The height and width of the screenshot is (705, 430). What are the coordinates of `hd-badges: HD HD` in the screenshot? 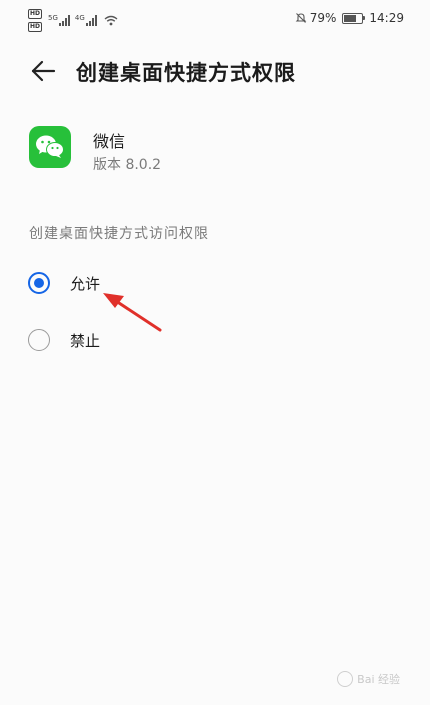 It's located at (35, 20).